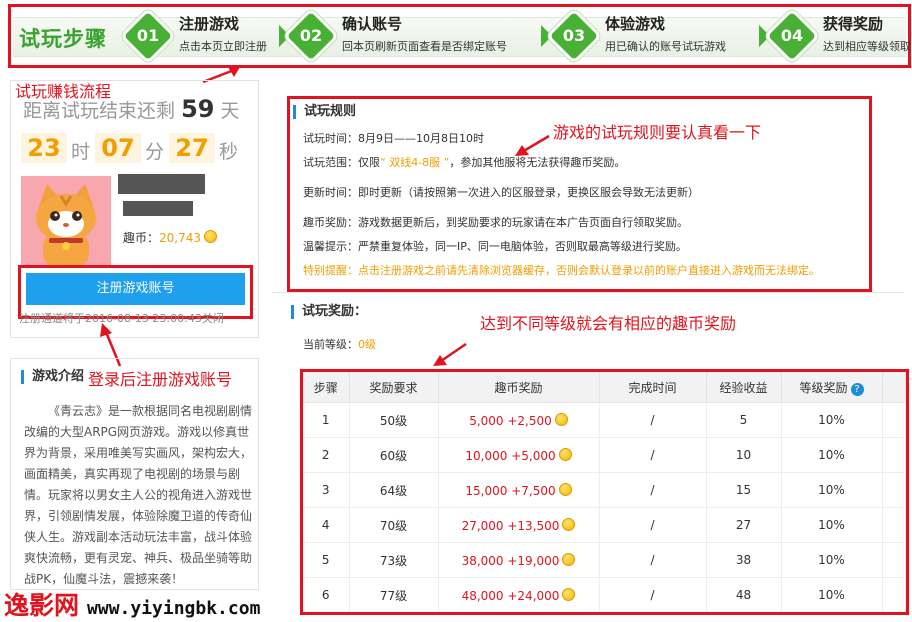  I want to click on cell-req: 73级, so click(393, 560).